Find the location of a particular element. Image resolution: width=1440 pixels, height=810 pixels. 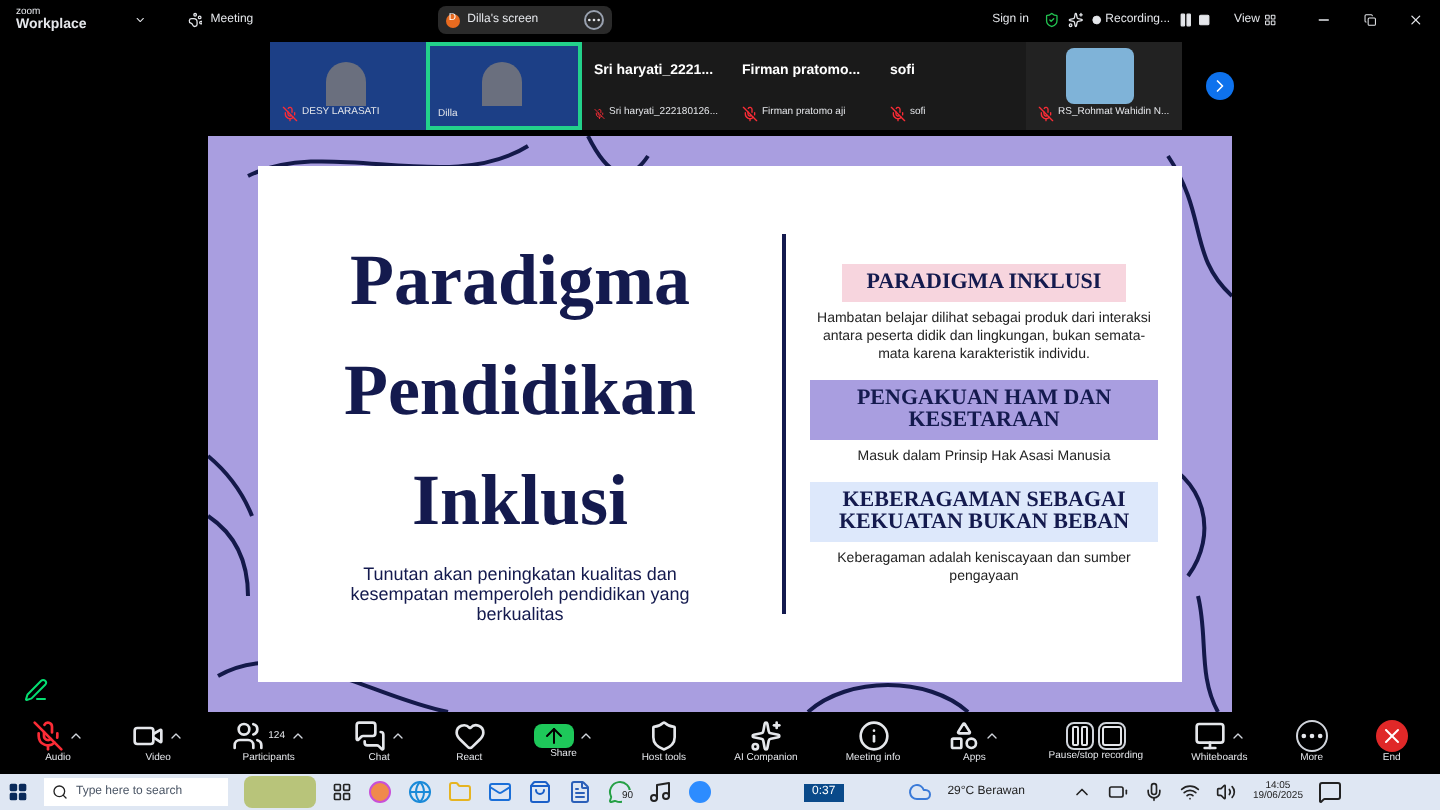

slide-title: Inklusi is located at coordinates (520, 500).